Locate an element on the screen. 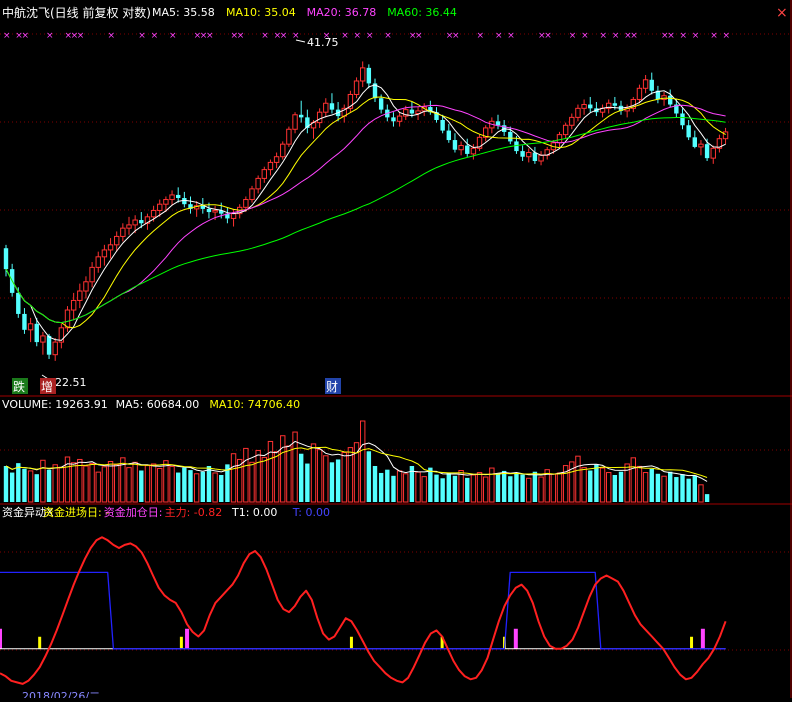 This screenshot has height=702, width=792. close-icon: × is located at coordinates (782, 13).